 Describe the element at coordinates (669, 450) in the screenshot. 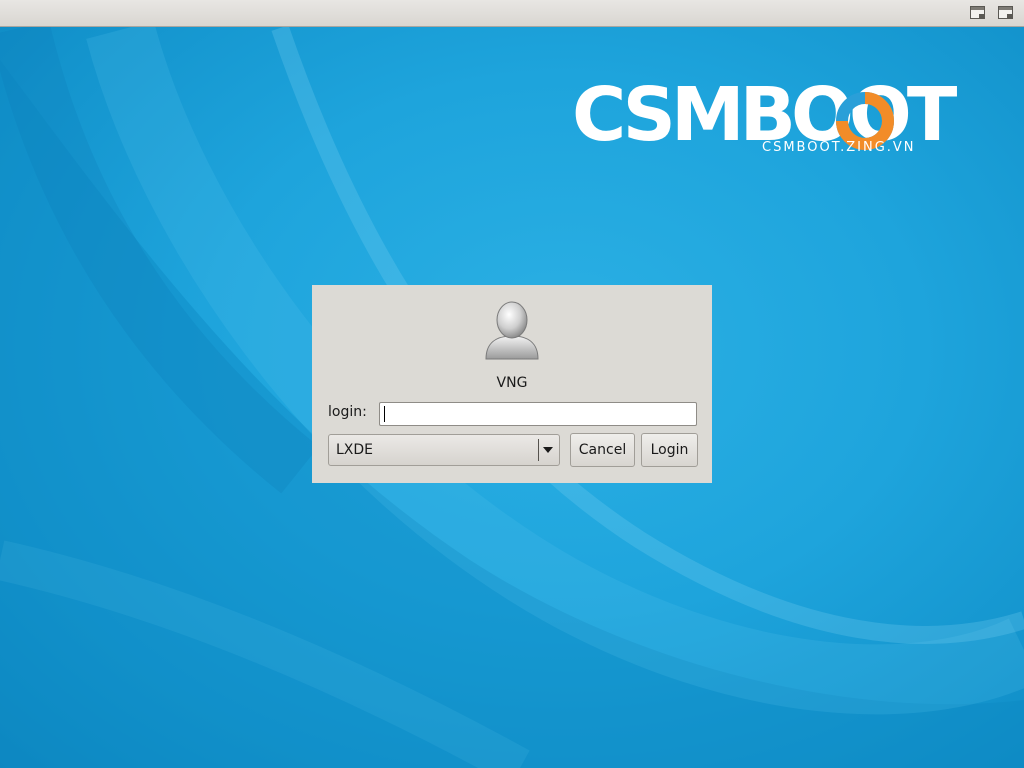

I see `login-button: Login` at that location.